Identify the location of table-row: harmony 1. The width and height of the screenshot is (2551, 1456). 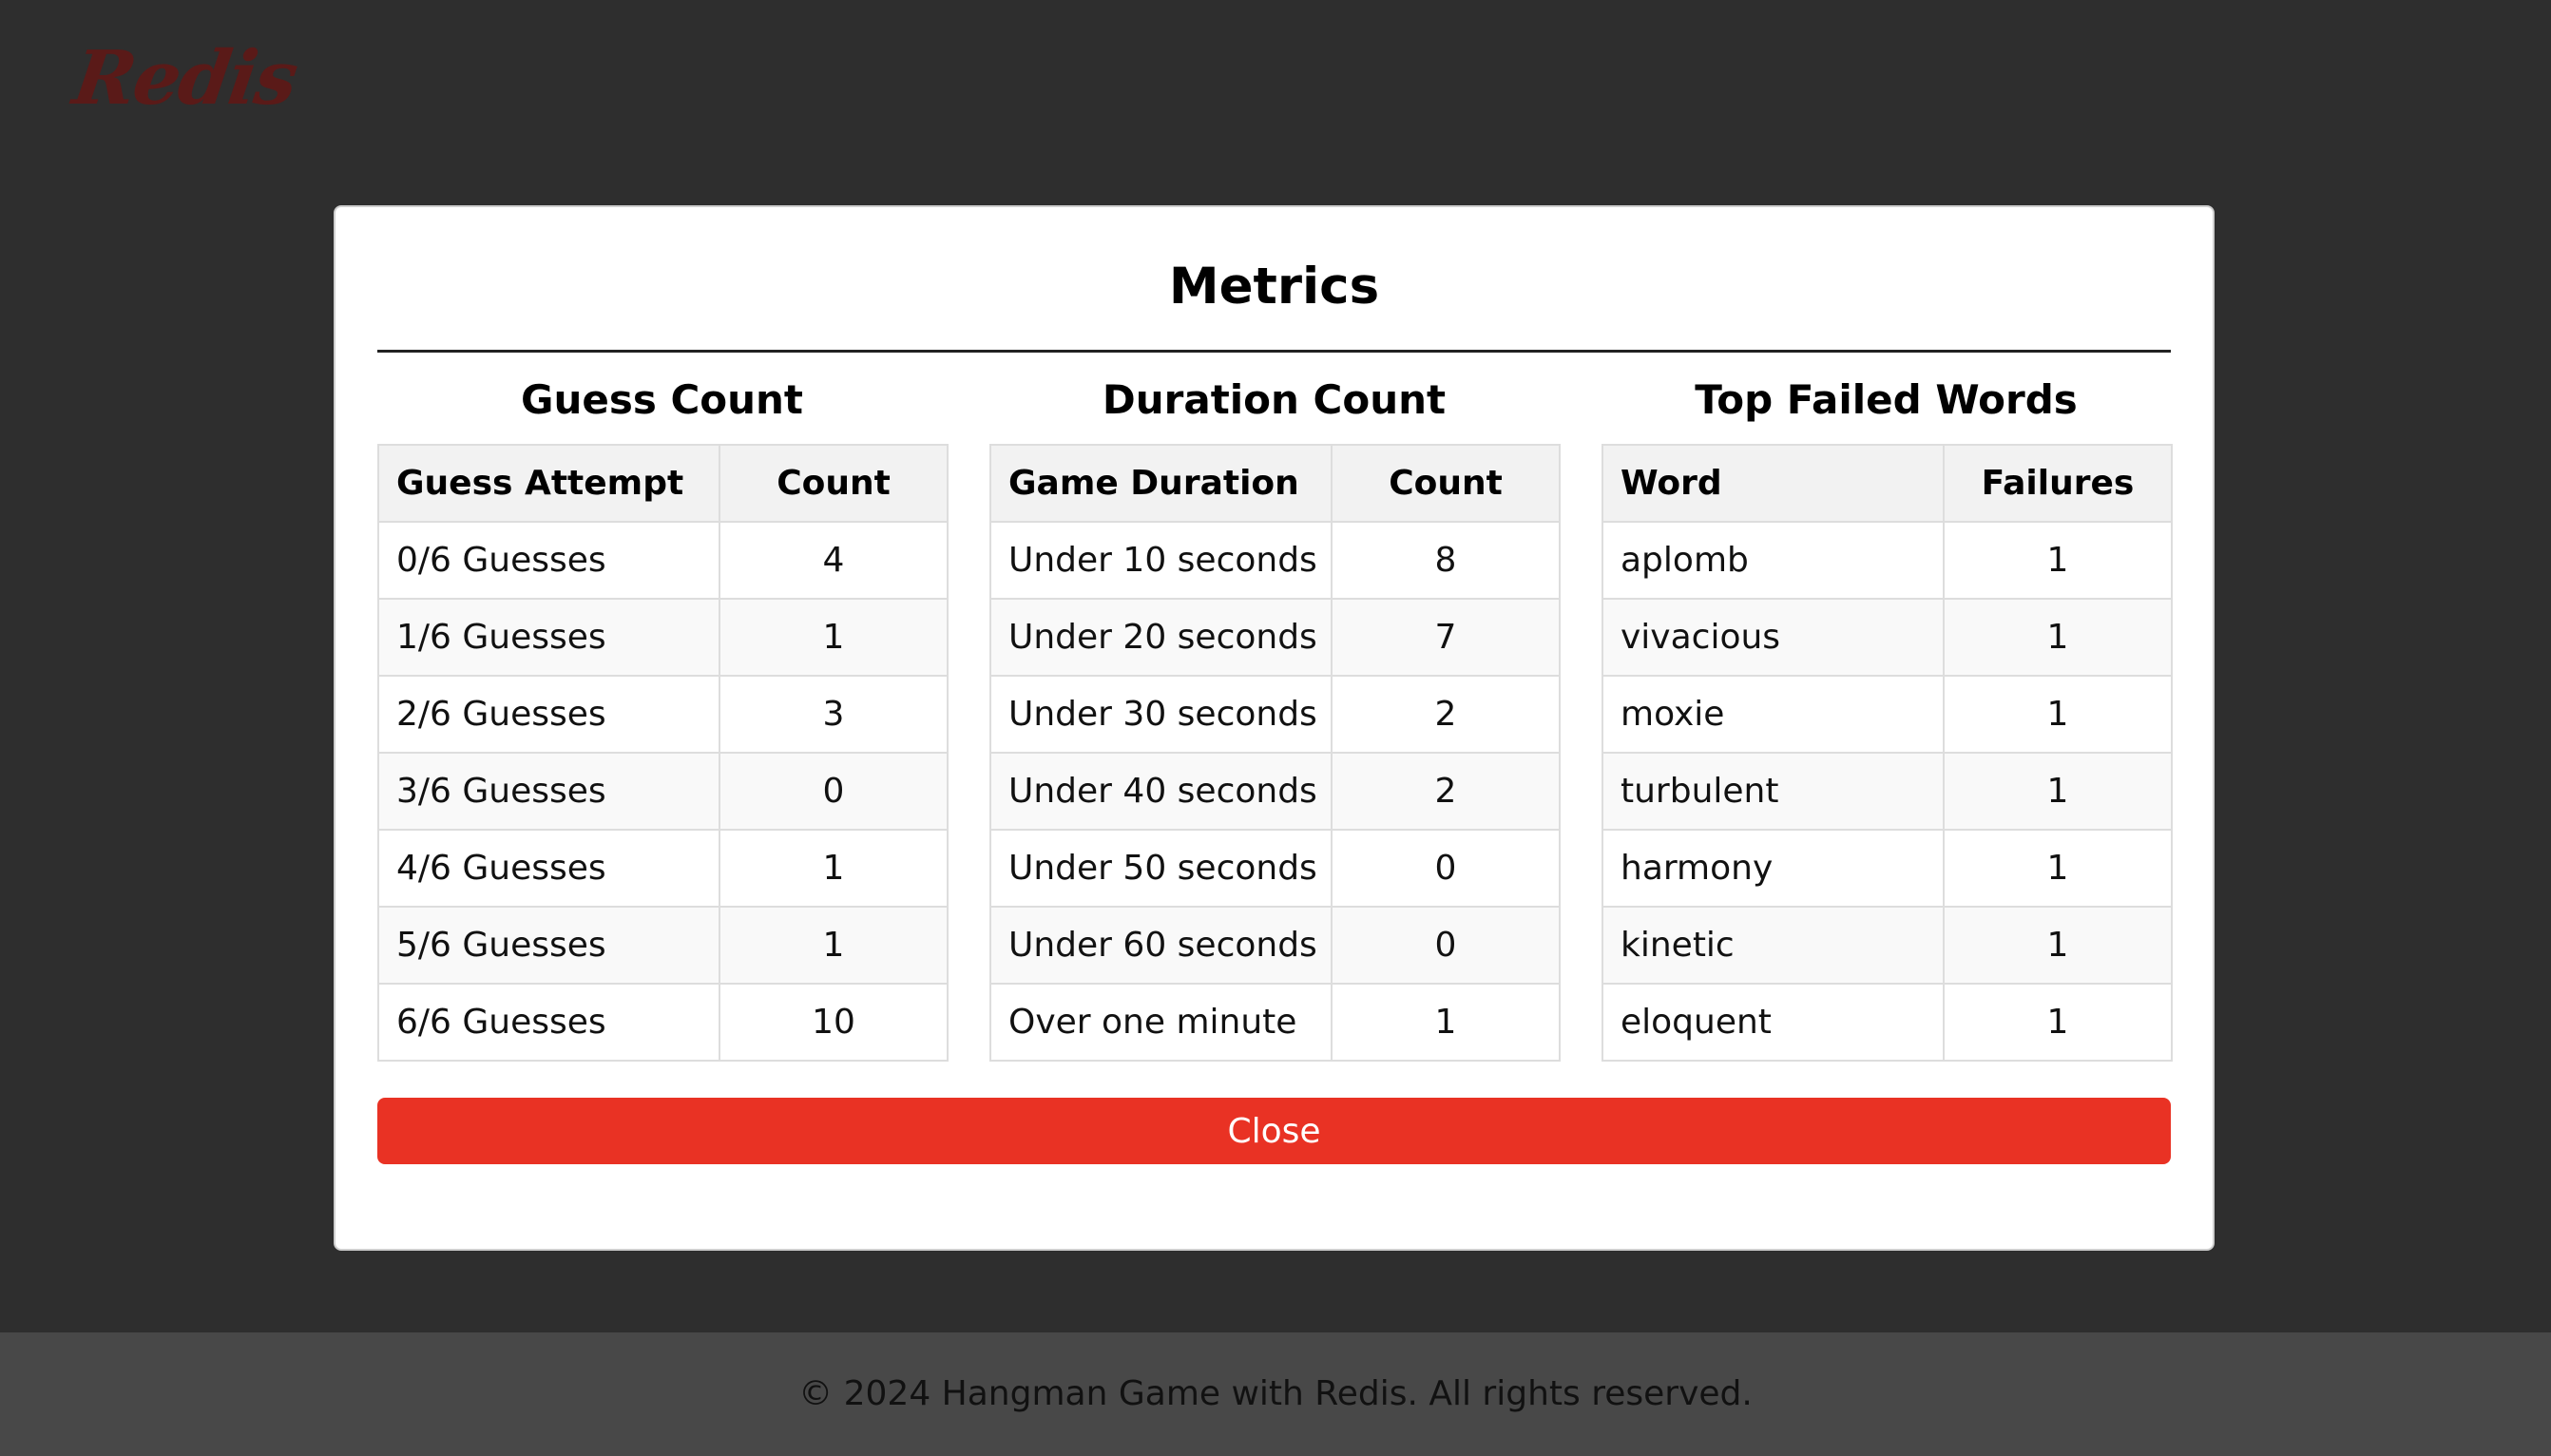
(1887, 868).